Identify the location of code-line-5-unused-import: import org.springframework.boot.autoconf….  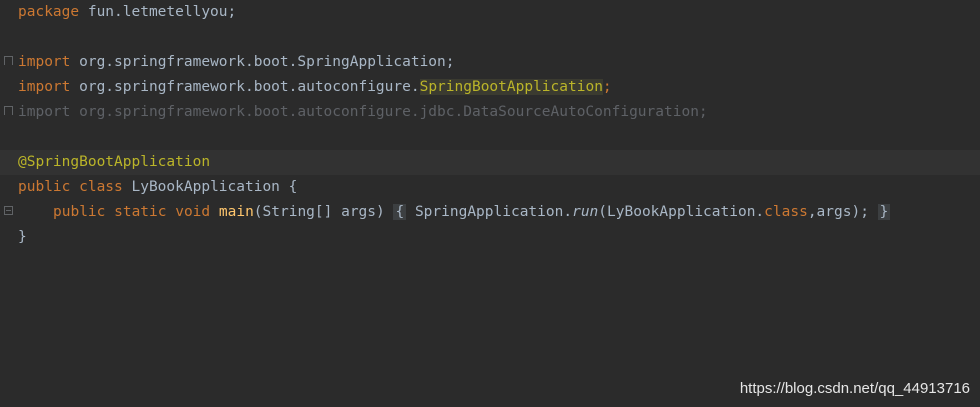
(363, 112).